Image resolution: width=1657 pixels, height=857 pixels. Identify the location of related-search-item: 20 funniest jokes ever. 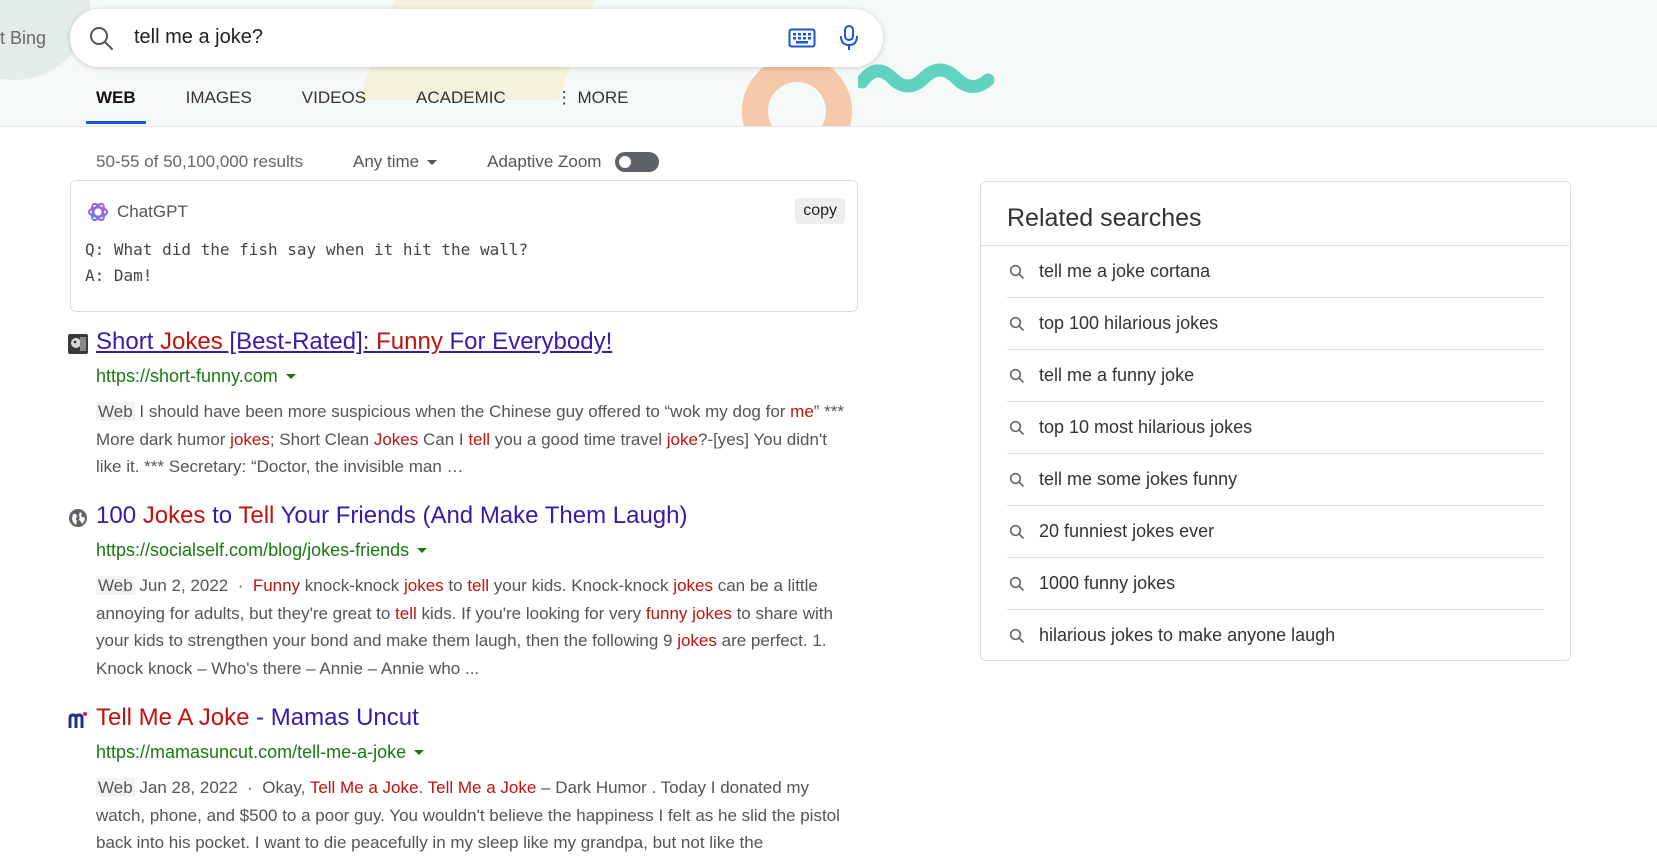
(1275, 532).